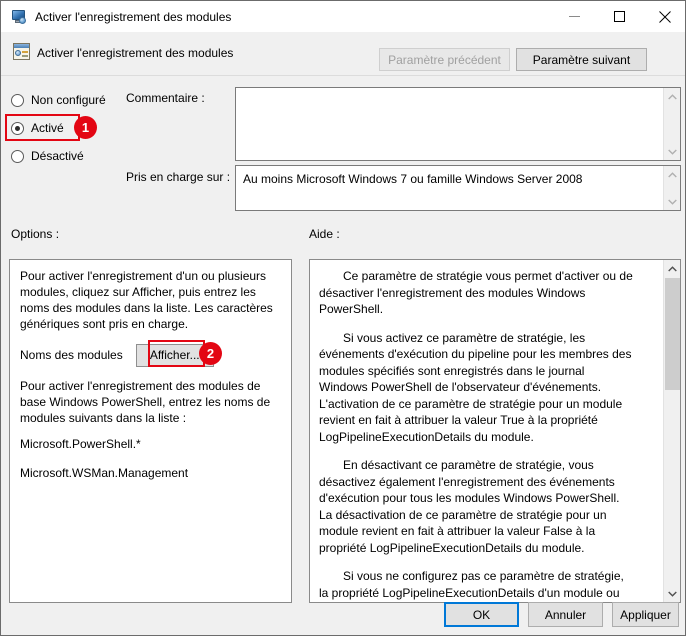 The image size is (686, 636). Describe the element at coordinates (80, 444) in the screenshot. I see `module-name-item: Microsoft.PowerShell.*` at that location.